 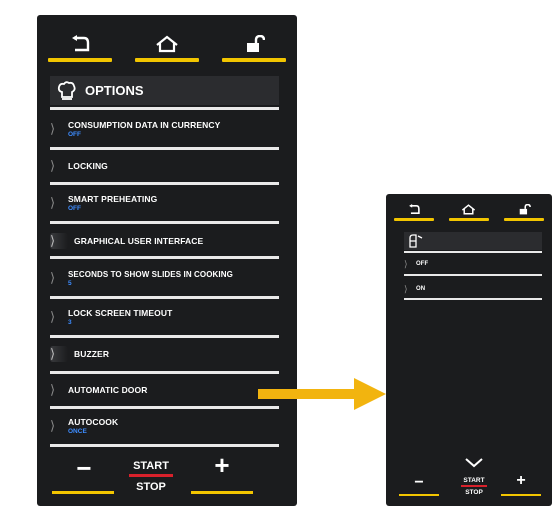 I want to click on item-value: ONCE, so click(x=77, y=431).